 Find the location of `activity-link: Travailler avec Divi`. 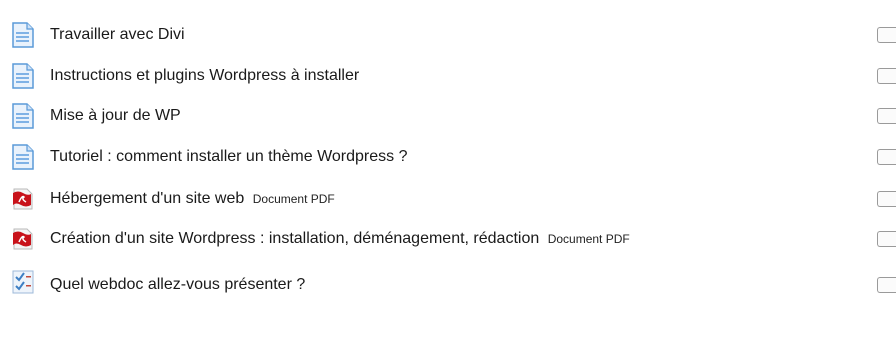

activity-link: Travailler avec Divi is located at coordinates (117, 34).